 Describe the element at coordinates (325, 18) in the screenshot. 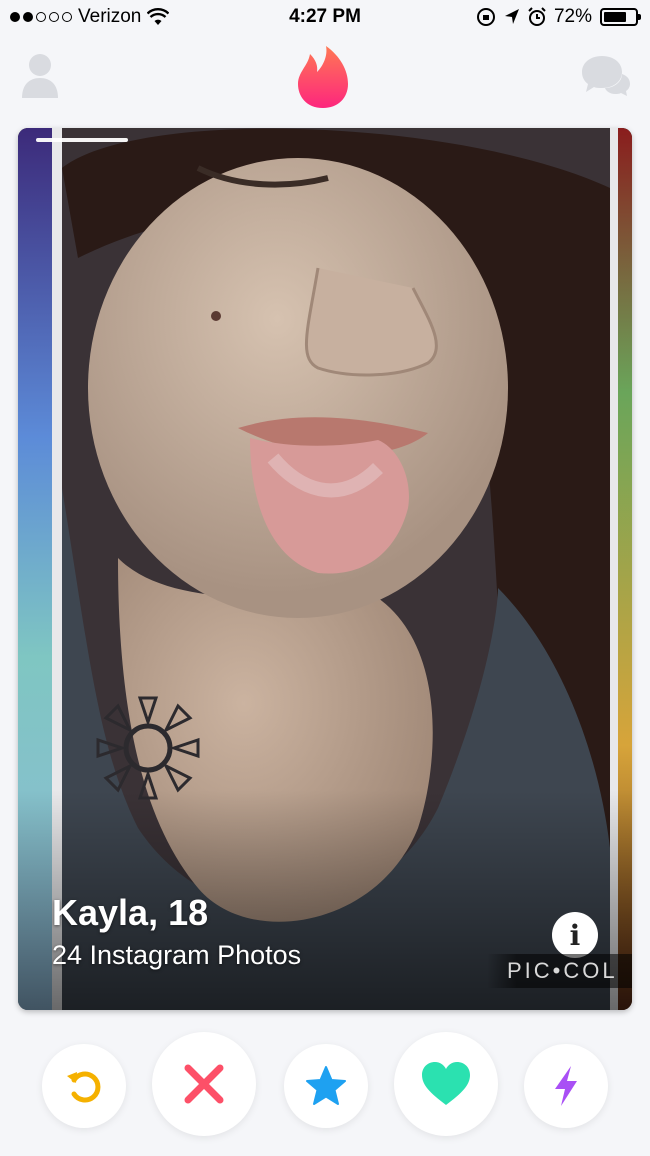

I see `status-bar: Verizon 4:27 PM 72%` at that location.